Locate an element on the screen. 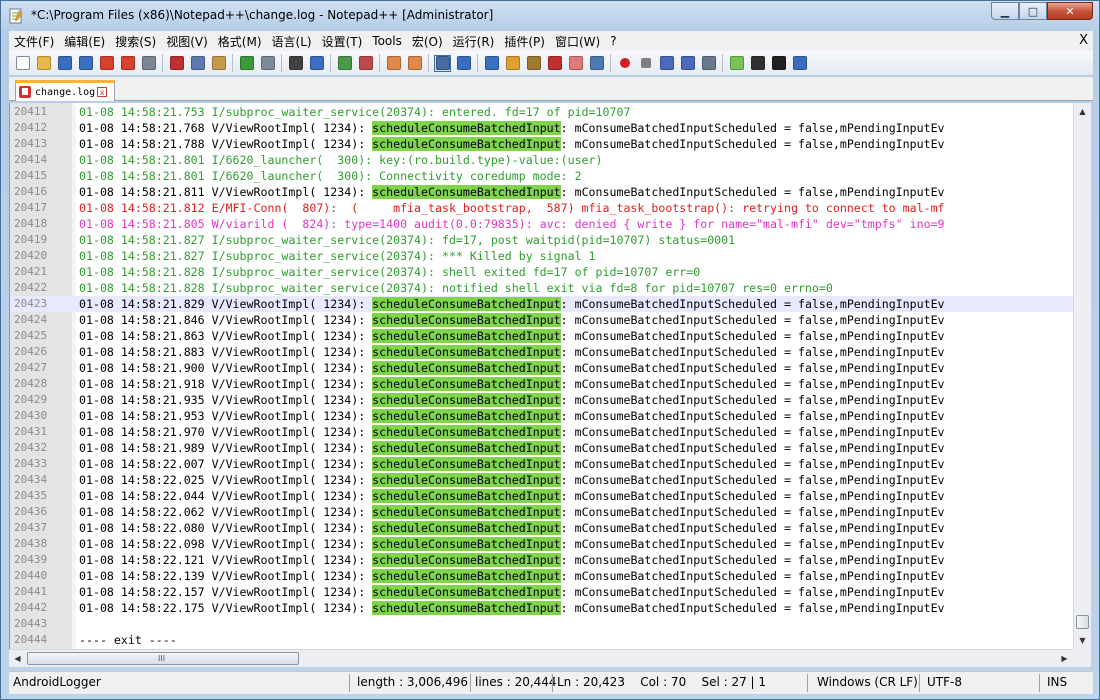 The image size is (1100, 700). horizontal-scrollbar: ◀ III ▶ is located at coordinates (541, 658).